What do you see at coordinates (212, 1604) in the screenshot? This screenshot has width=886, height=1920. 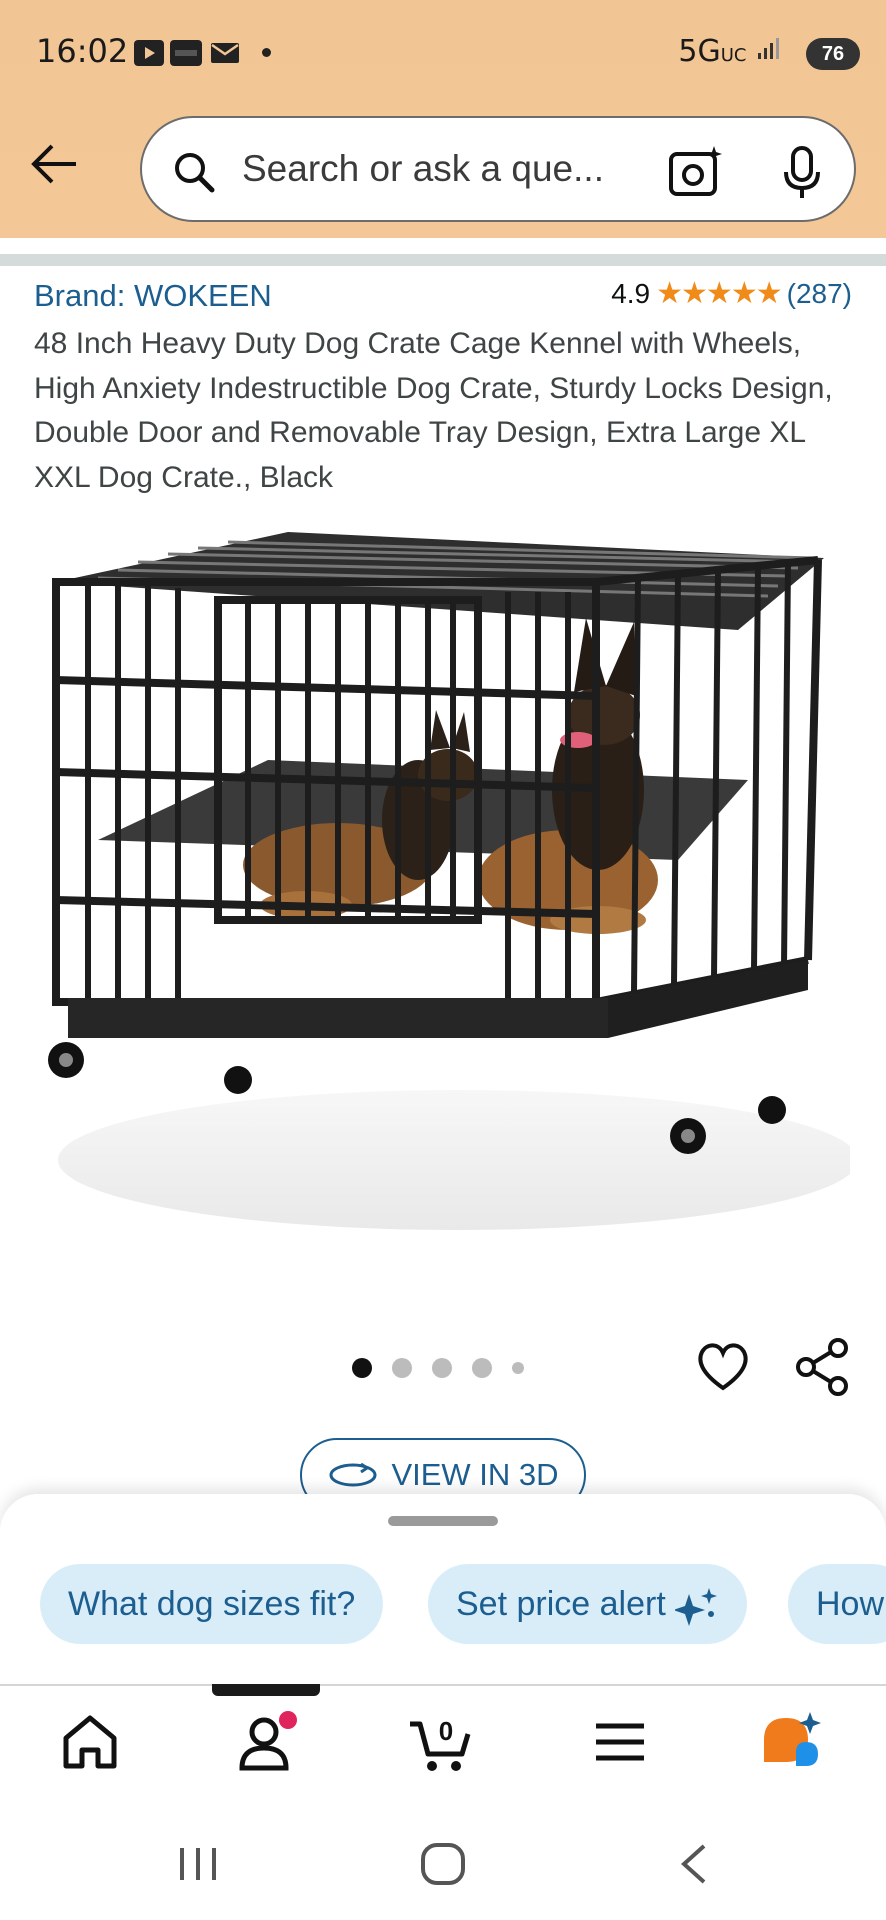 I see `suggestion-chip-dog-sizes: What dog sizes fit?` at bounding box center [212, 1604].